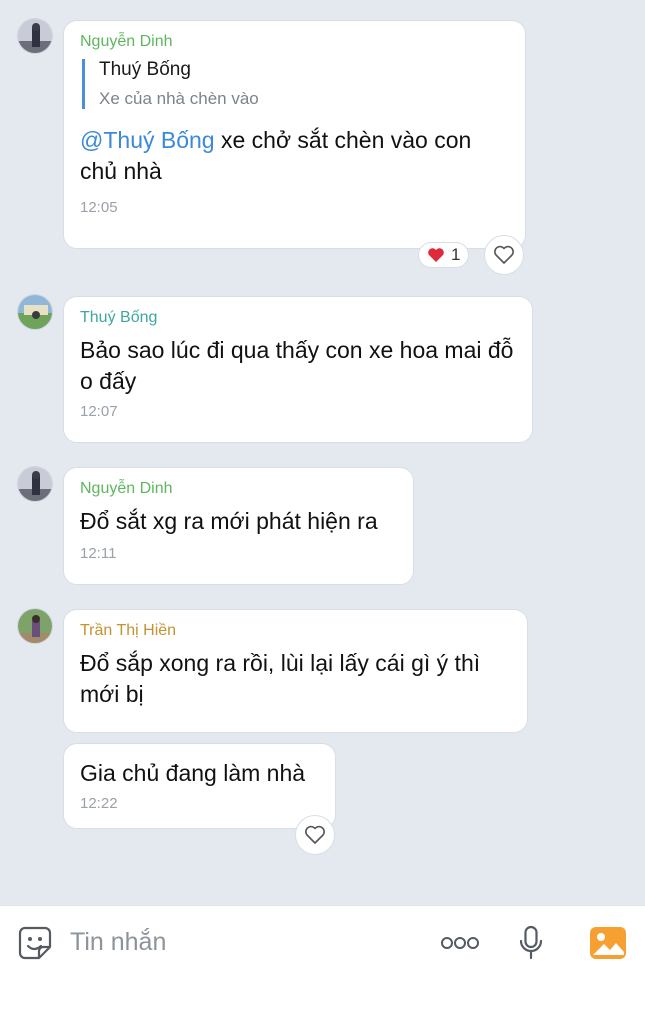 The width and height of the screenshot is (645, 1024). Describe the element at coordinates (193, 773) in the screenshot. I see `message-text: Gia chủ đang làm nhà` at that location.